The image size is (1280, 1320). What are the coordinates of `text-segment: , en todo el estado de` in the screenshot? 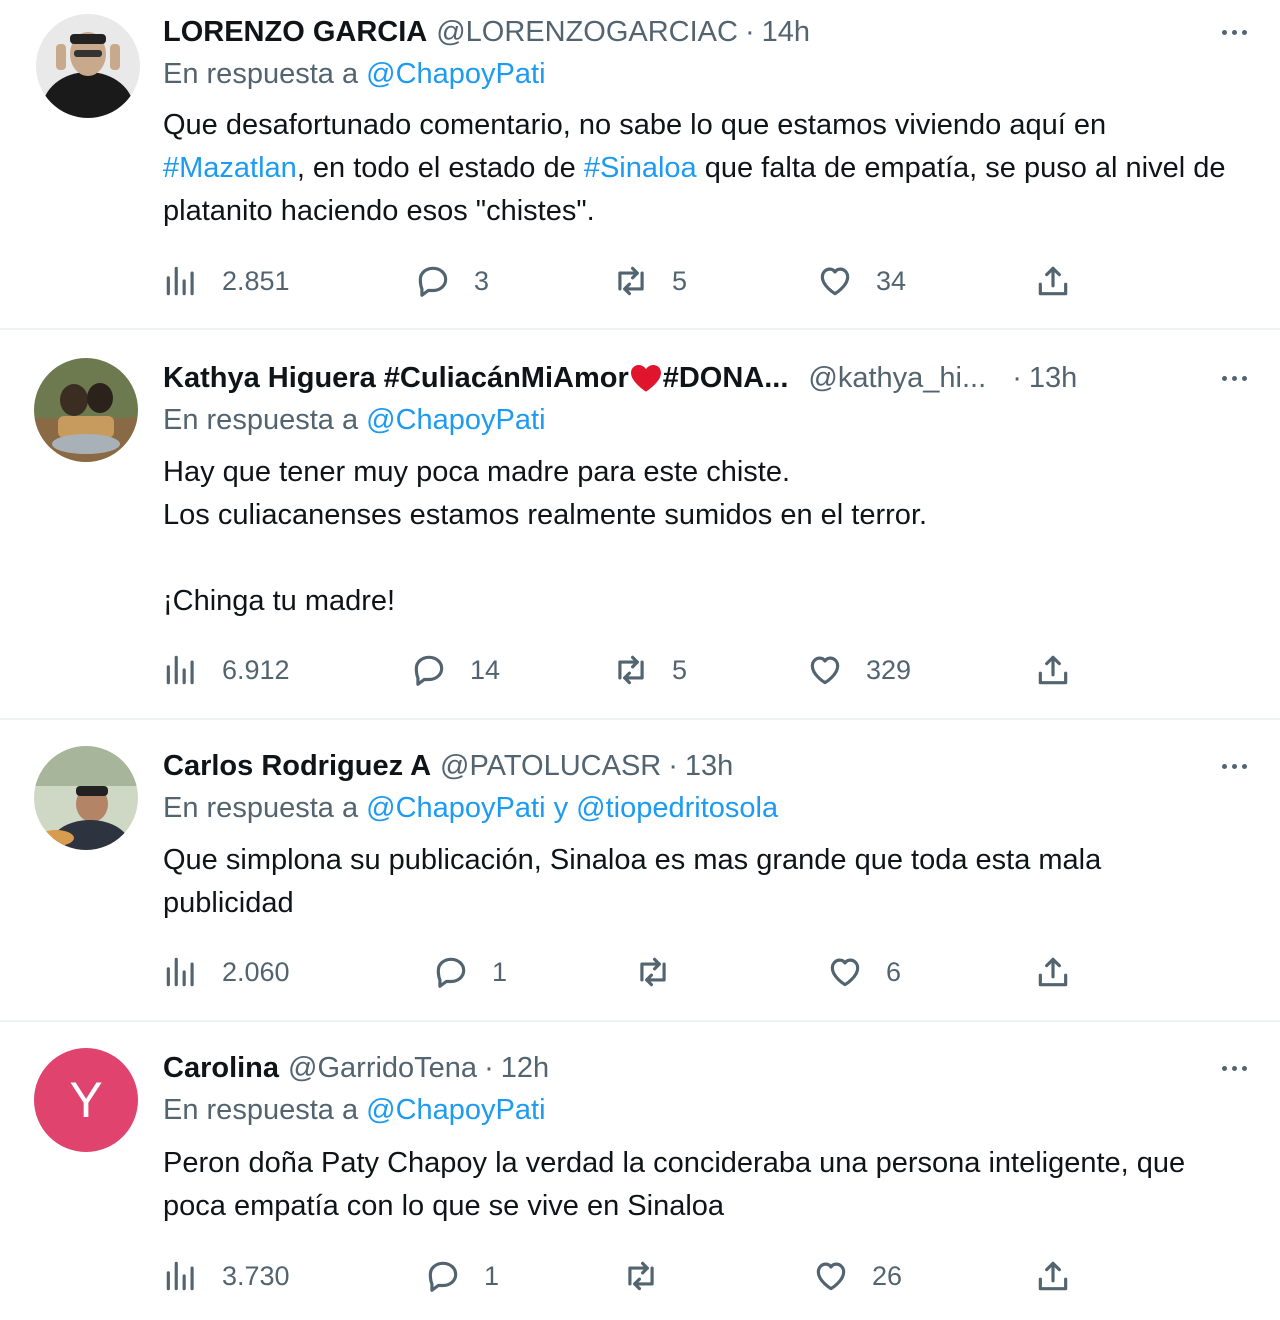 It's located at (440, 168).